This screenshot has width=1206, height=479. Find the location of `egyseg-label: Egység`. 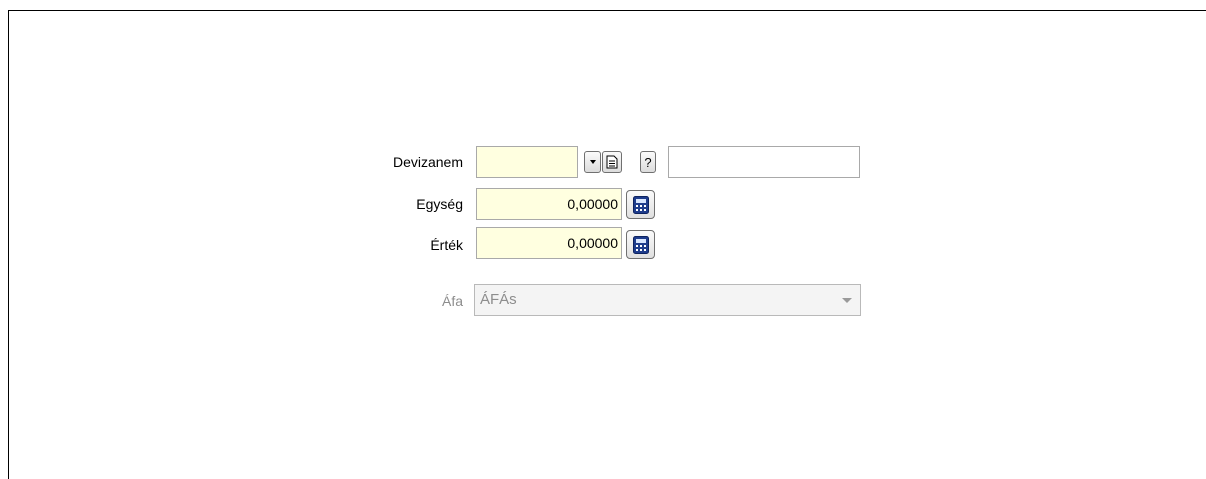

egyseg-label: Egység is located at coordinates (439, 204).